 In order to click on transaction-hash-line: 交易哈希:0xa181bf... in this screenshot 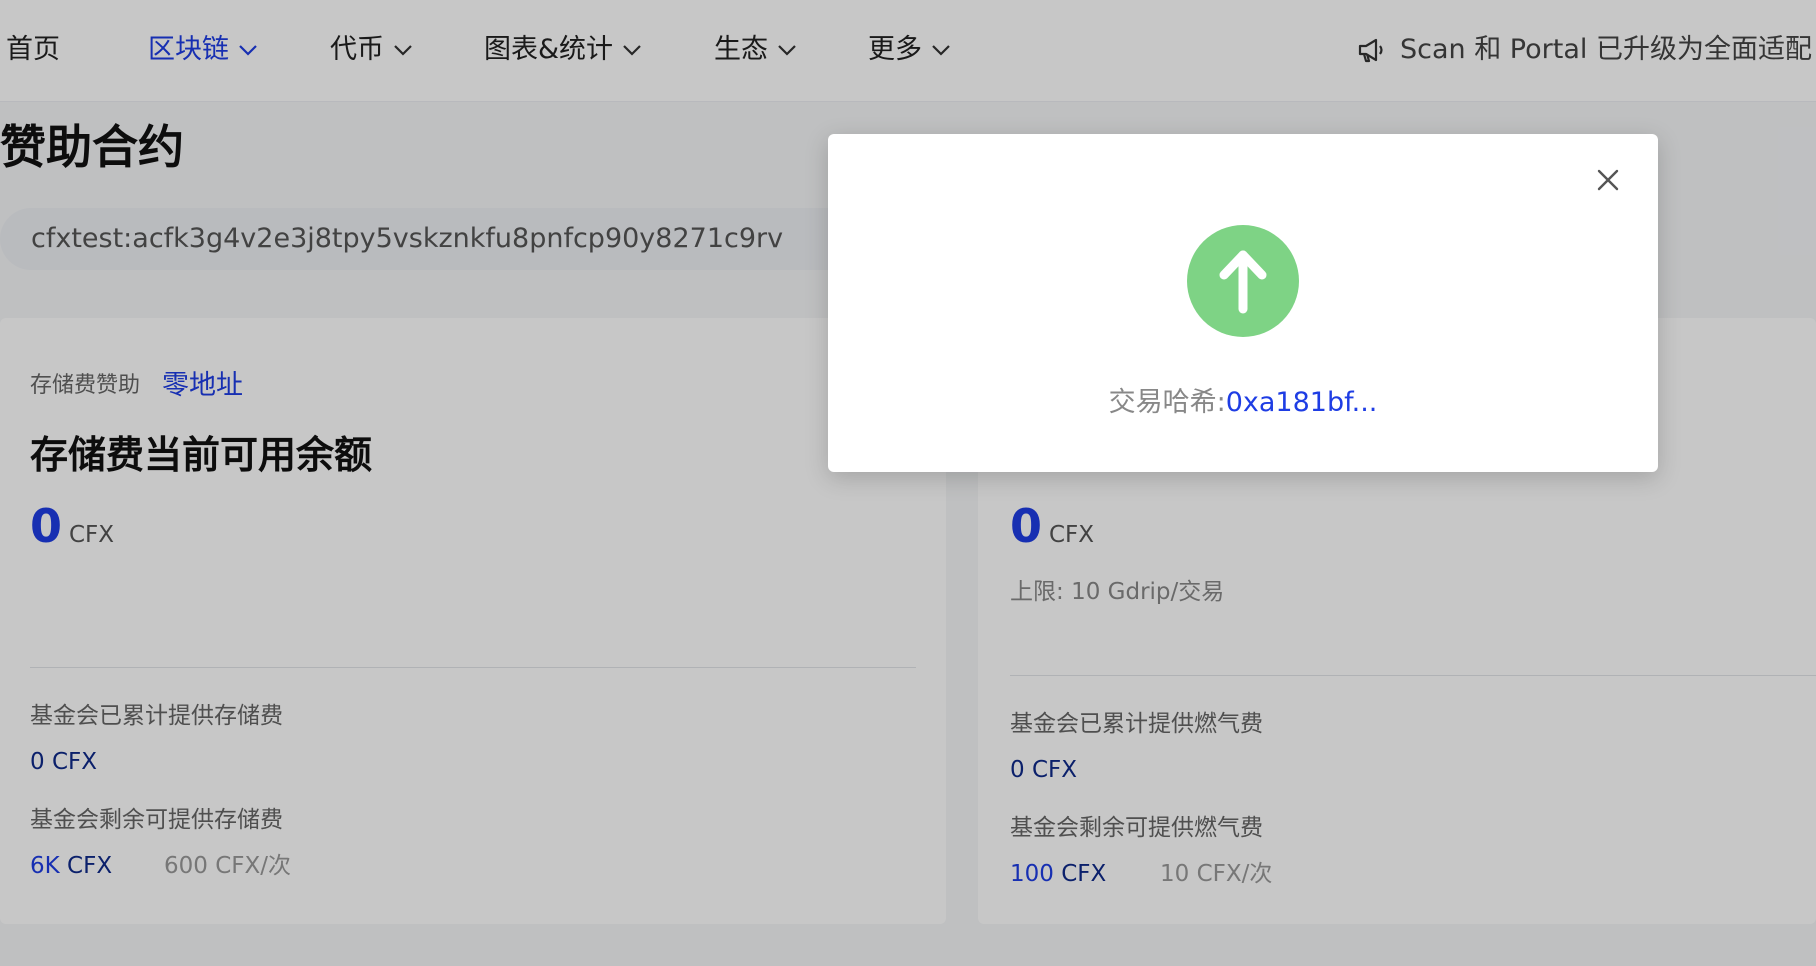, I will do `click(1243, 403)`.